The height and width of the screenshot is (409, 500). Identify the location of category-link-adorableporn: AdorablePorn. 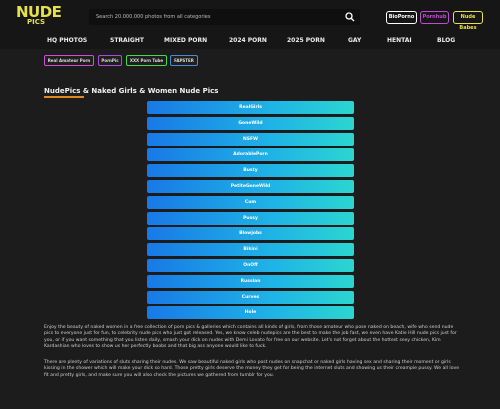
(250, 155).